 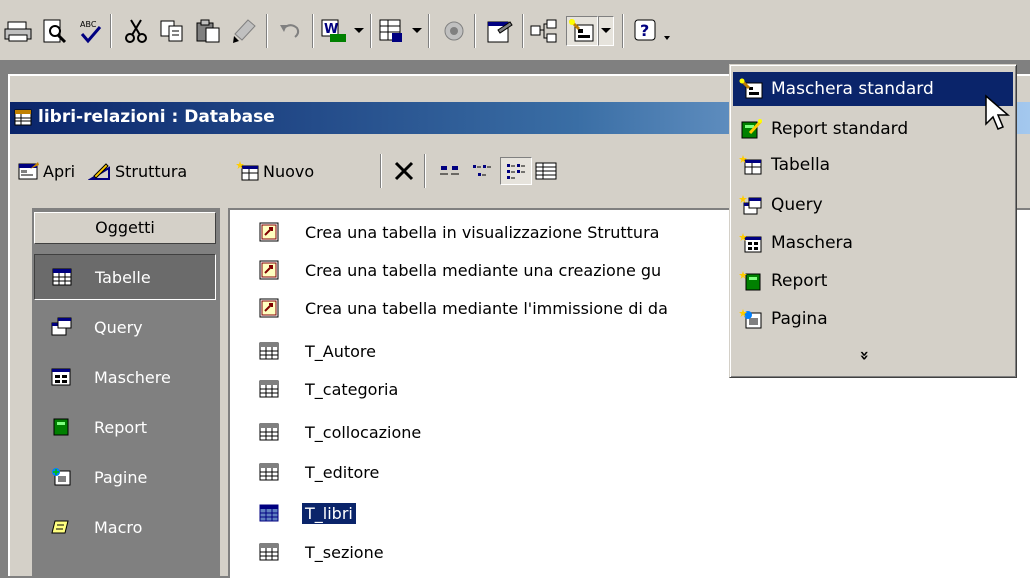 What do you see at coordinates (156, 117) in the screenshot?
I see `database-title: libri-relazioni : Database` at bounding box center [156, 117].